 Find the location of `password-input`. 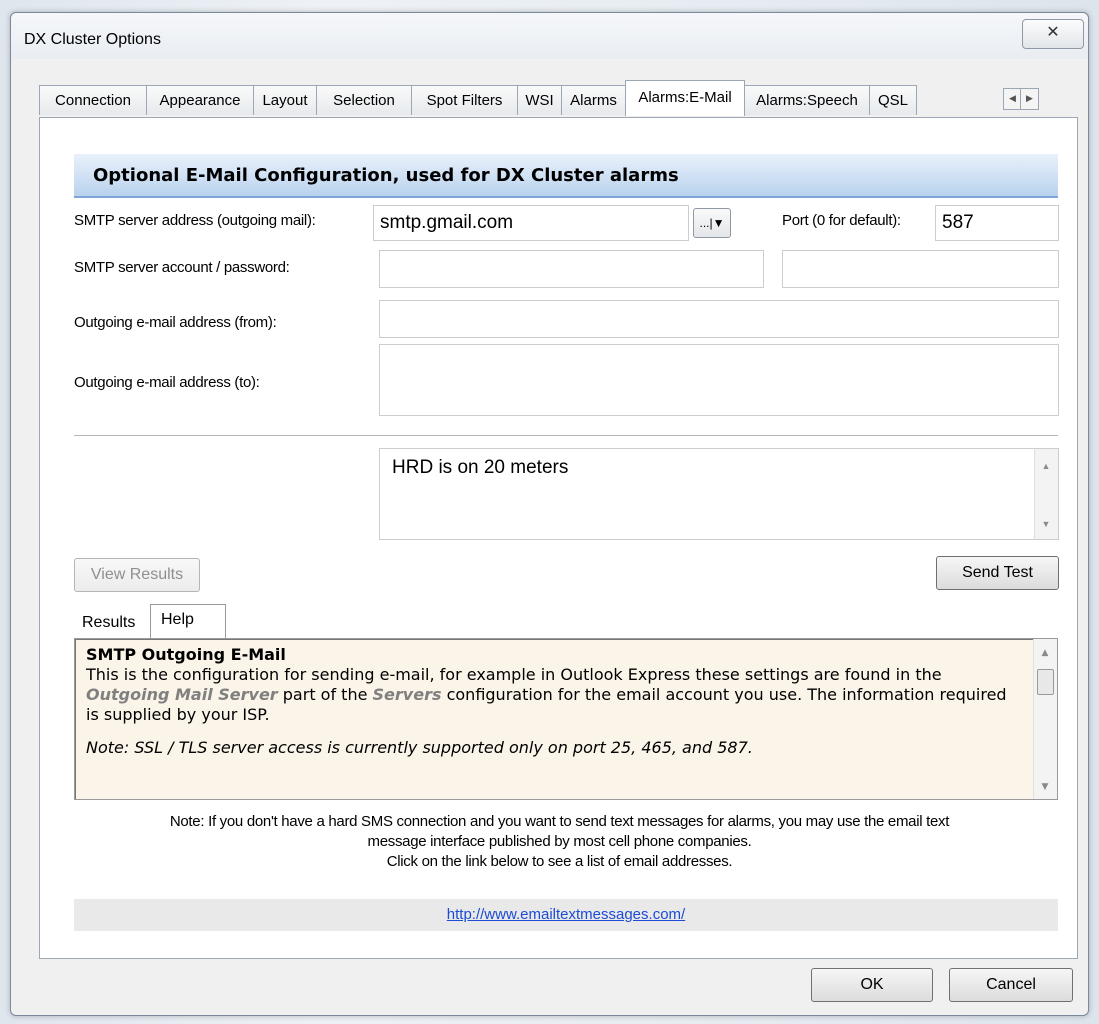

password-input is located at coordinates (920, 269).